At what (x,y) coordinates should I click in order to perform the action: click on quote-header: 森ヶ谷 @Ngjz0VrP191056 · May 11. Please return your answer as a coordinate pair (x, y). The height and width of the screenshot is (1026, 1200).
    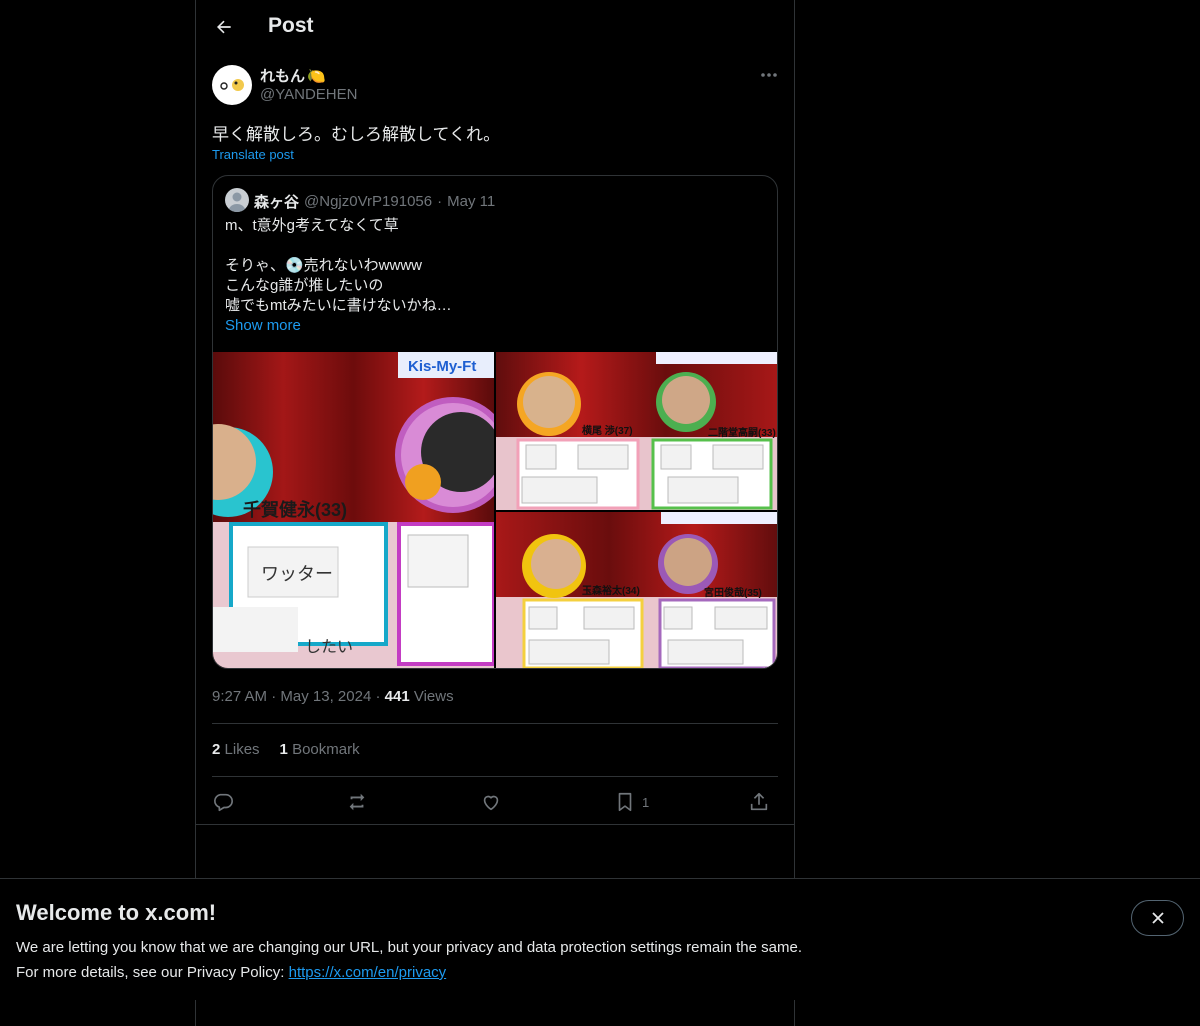
    Looking at the image, I should click on (374, 201).